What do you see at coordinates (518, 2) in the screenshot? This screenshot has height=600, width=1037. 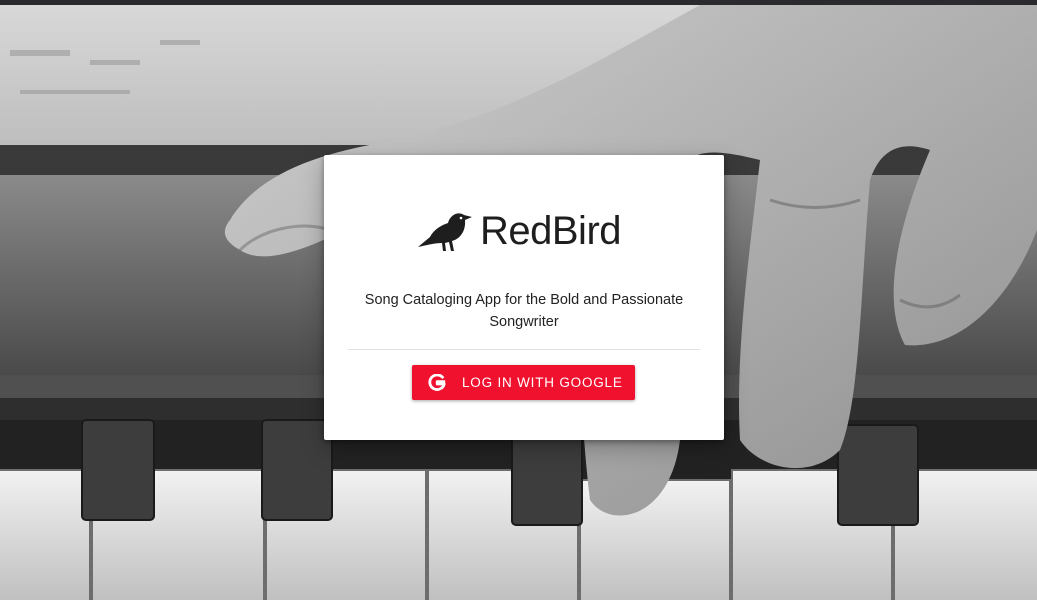 I see `window-top-bar` at bounding box center [518, 2].